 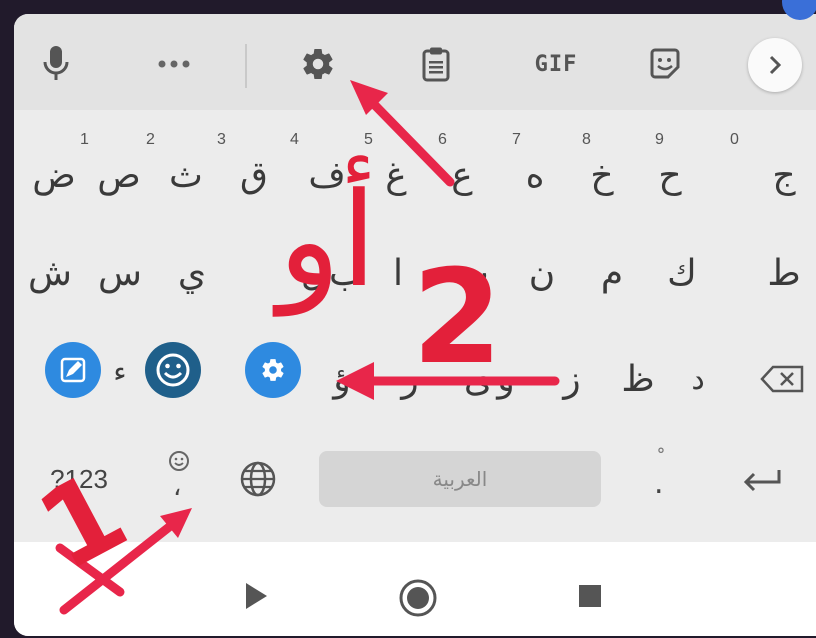 I want to click on key: ط, so click(x=784, y=273).